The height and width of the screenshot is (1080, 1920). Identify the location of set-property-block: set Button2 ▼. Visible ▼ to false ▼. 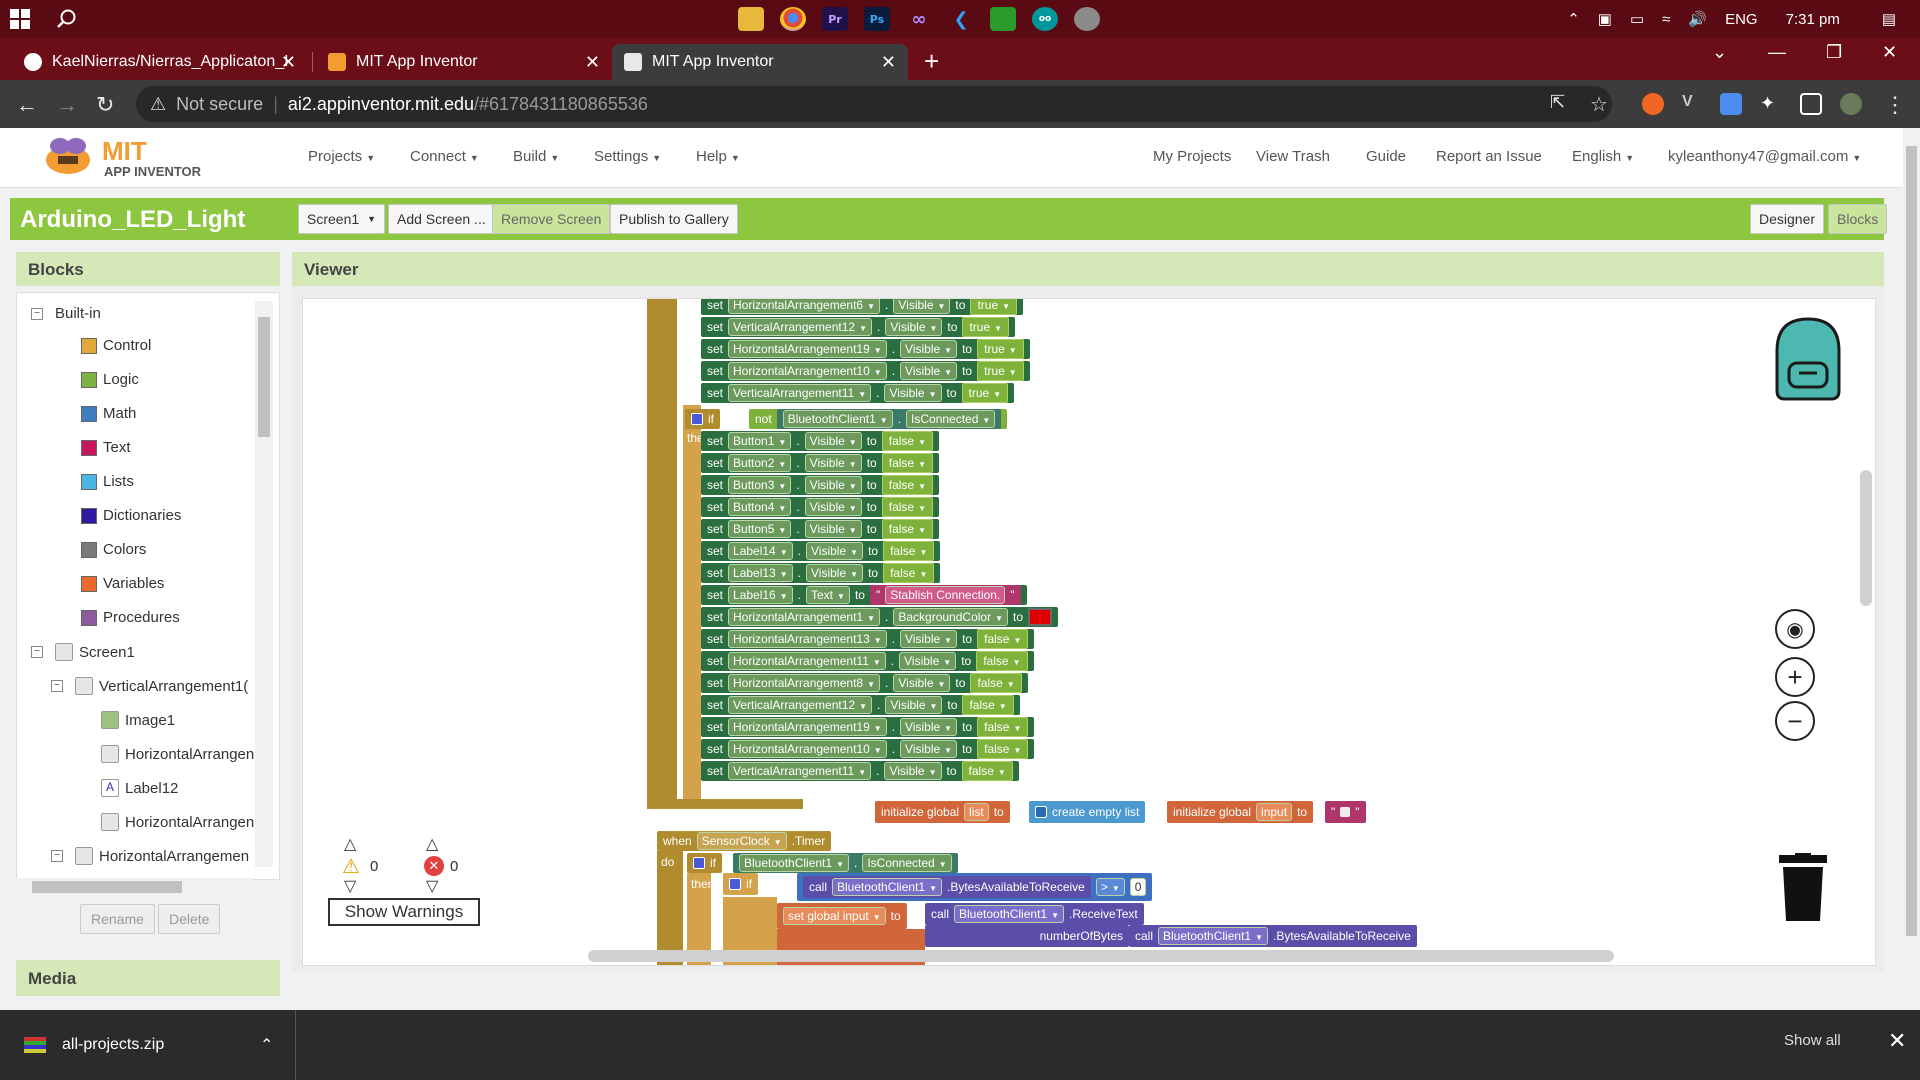
(820, 463).